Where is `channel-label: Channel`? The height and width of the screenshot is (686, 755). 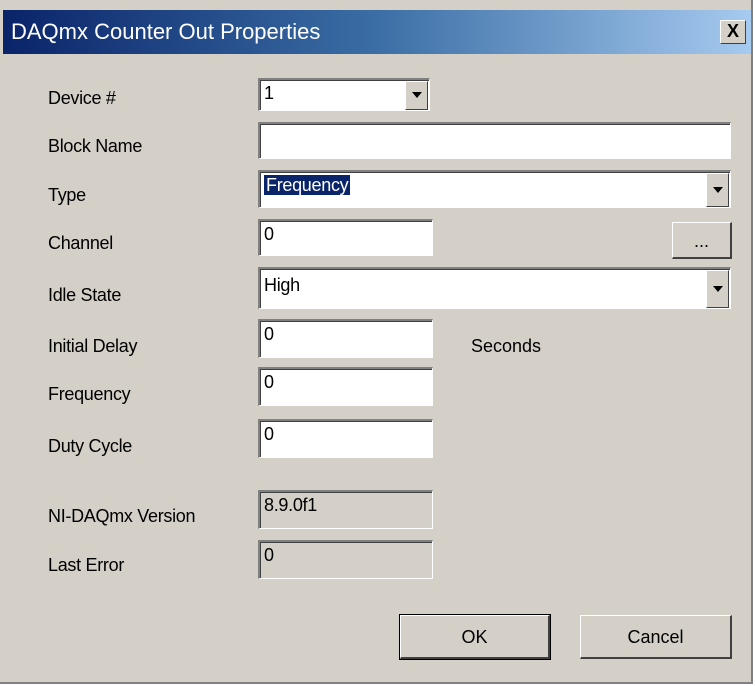
channel-label: Channel is located at coordinates (80, 243).